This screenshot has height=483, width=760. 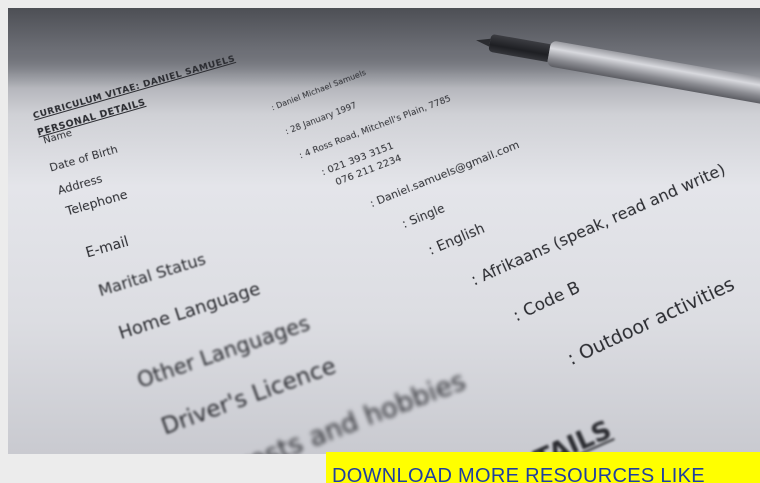 What do you see at coordinates (518, 474) in the screenshot?
I see `download-banner-text: DOWNLOAD MORE RESOURCES LIKE` at bounding box center [518, 474].